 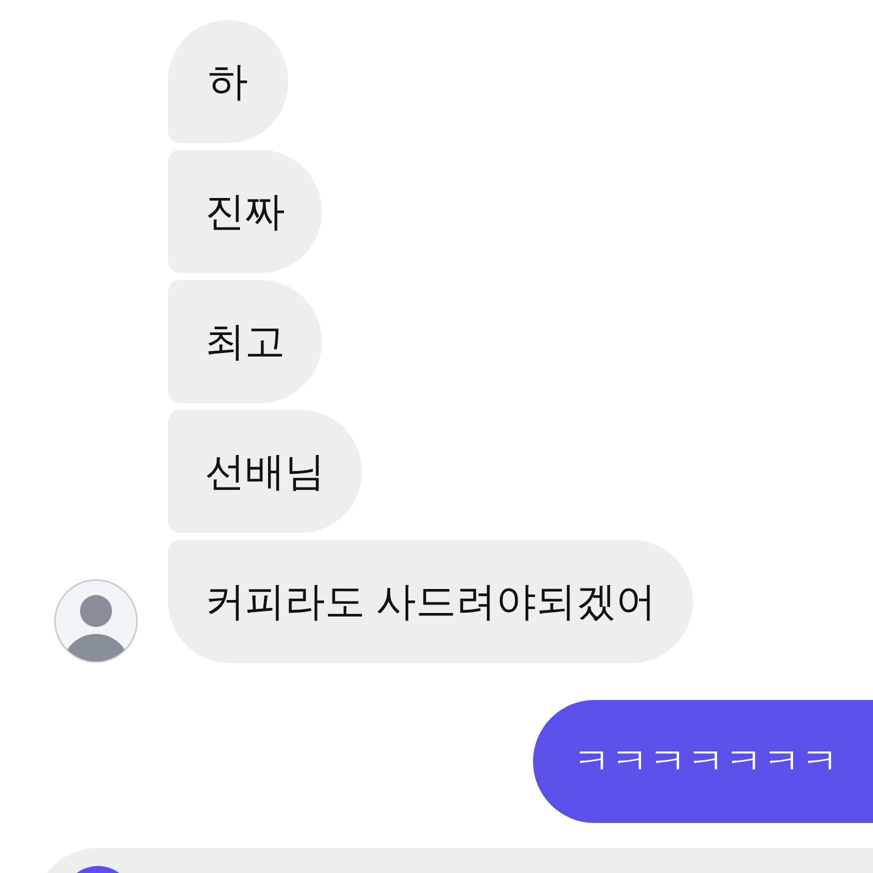 What do you see at coordinates (703, 761) in the screenshot?
I see `message-bubble: ㅋㅋㅋㅋㅋㅋㅋ` at bounding box center [703, 761].